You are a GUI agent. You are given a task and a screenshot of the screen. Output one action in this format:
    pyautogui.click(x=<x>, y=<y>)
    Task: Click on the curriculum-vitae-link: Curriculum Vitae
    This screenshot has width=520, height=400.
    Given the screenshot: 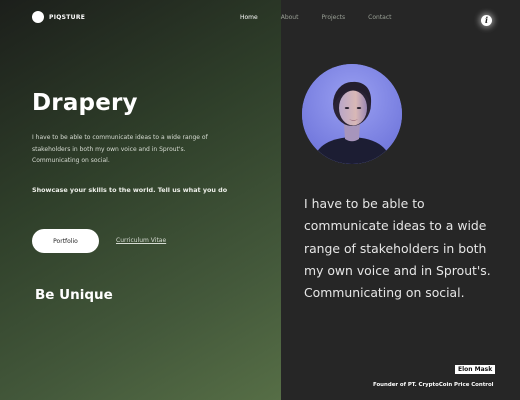 What is the action you would take?
    pyautogui.click(x=141, y=240)
    